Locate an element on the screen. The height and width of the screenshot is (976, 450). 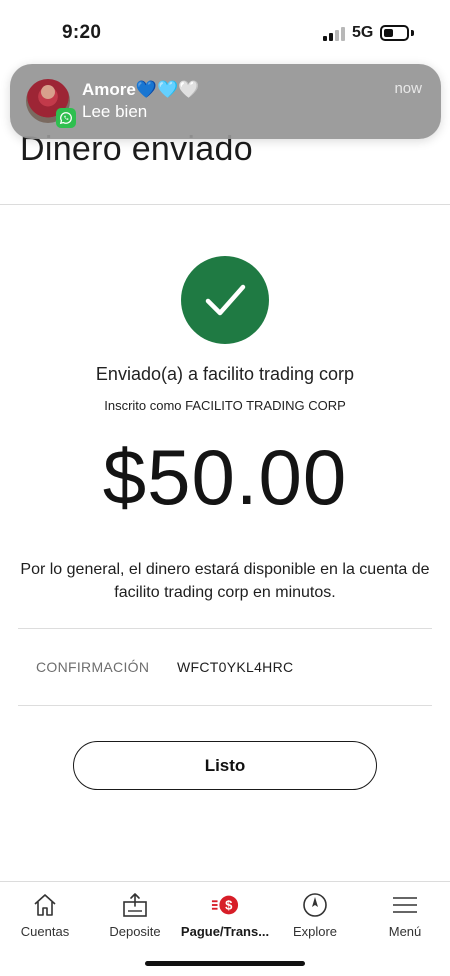
enrolled-name-text: Inscrito como FACILITO TRADING CORP is located at coordinates (225, 405).